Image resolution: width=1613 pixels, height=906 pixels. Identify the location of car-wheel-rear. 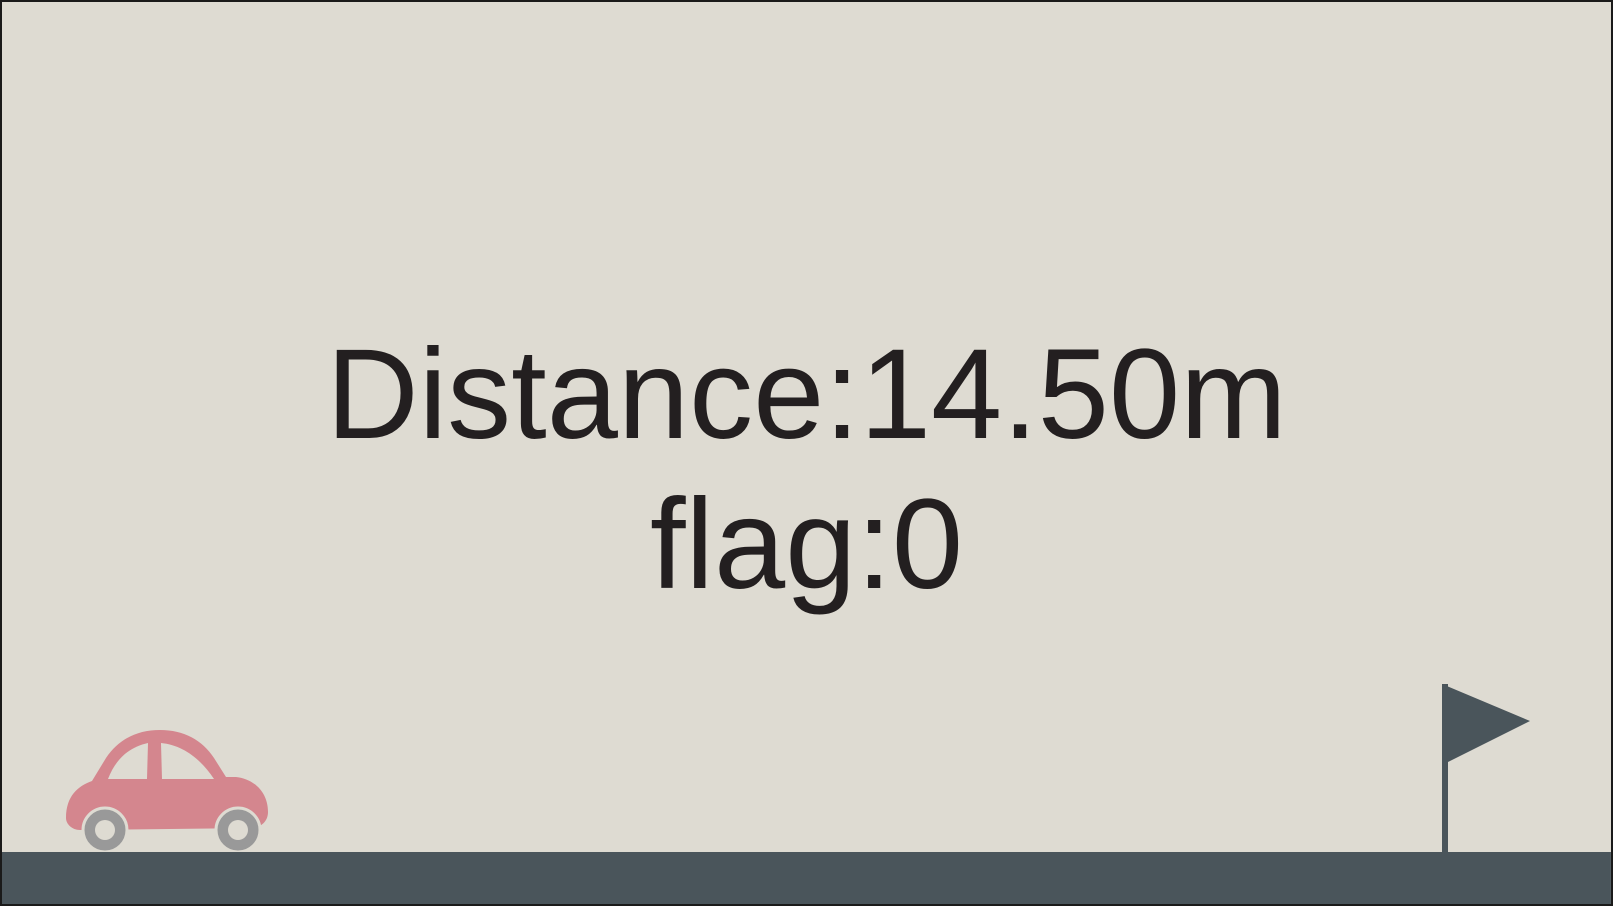
(238, 830).